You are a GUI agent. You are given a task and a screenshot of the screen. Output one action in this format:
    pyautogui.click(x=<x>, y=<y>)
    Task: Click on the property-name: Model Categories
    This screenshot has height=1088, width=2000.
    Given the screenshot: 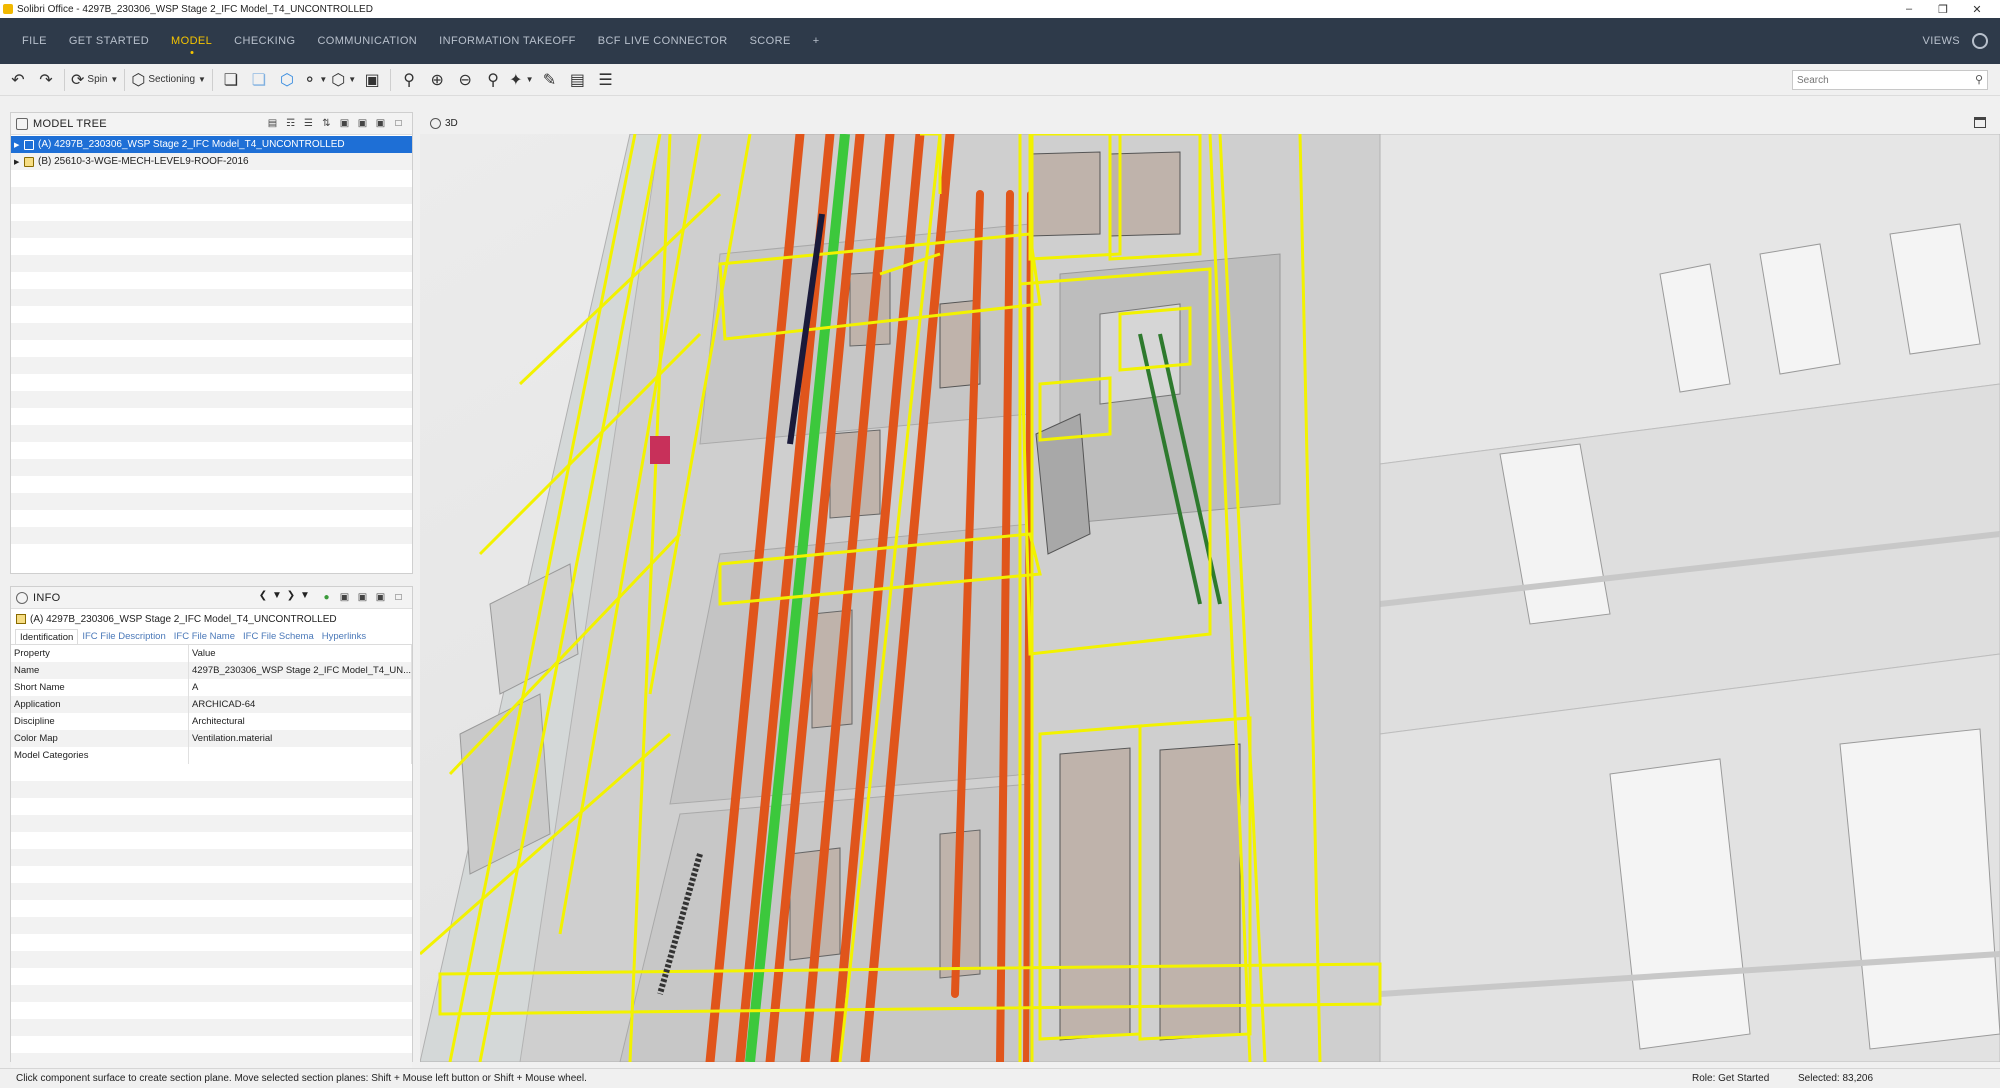 What is the action you would take?
    pyautogui.click(x=100, y=755)
    